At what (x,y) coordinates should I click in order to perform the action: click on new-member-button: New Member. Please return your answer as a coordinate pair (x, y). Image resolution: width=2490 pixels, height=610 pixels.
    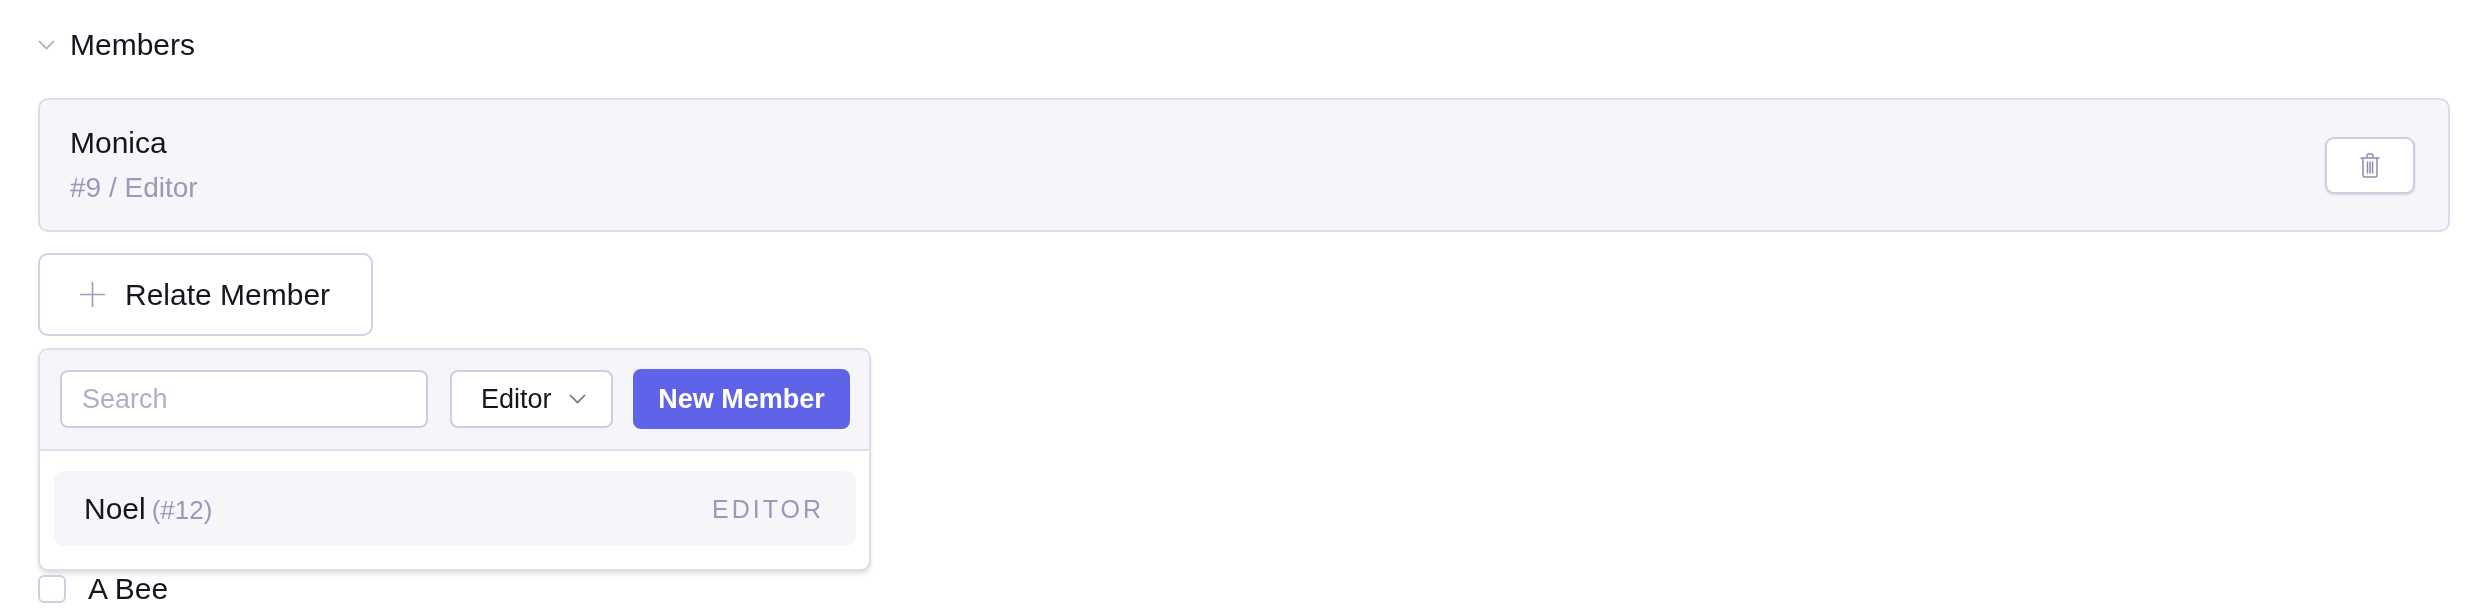
    Looking at the image, I should click on (741, 399).